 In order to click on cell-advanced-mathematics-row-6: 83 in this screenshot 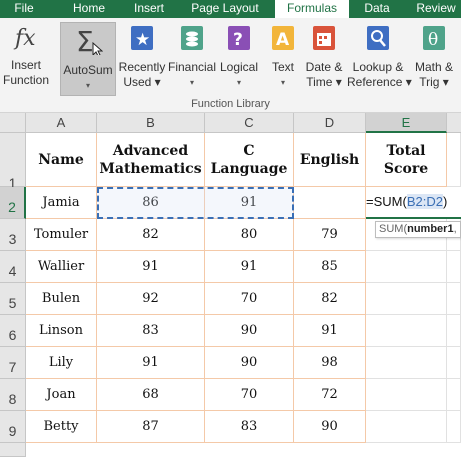, I will do `click(151, 331)`.